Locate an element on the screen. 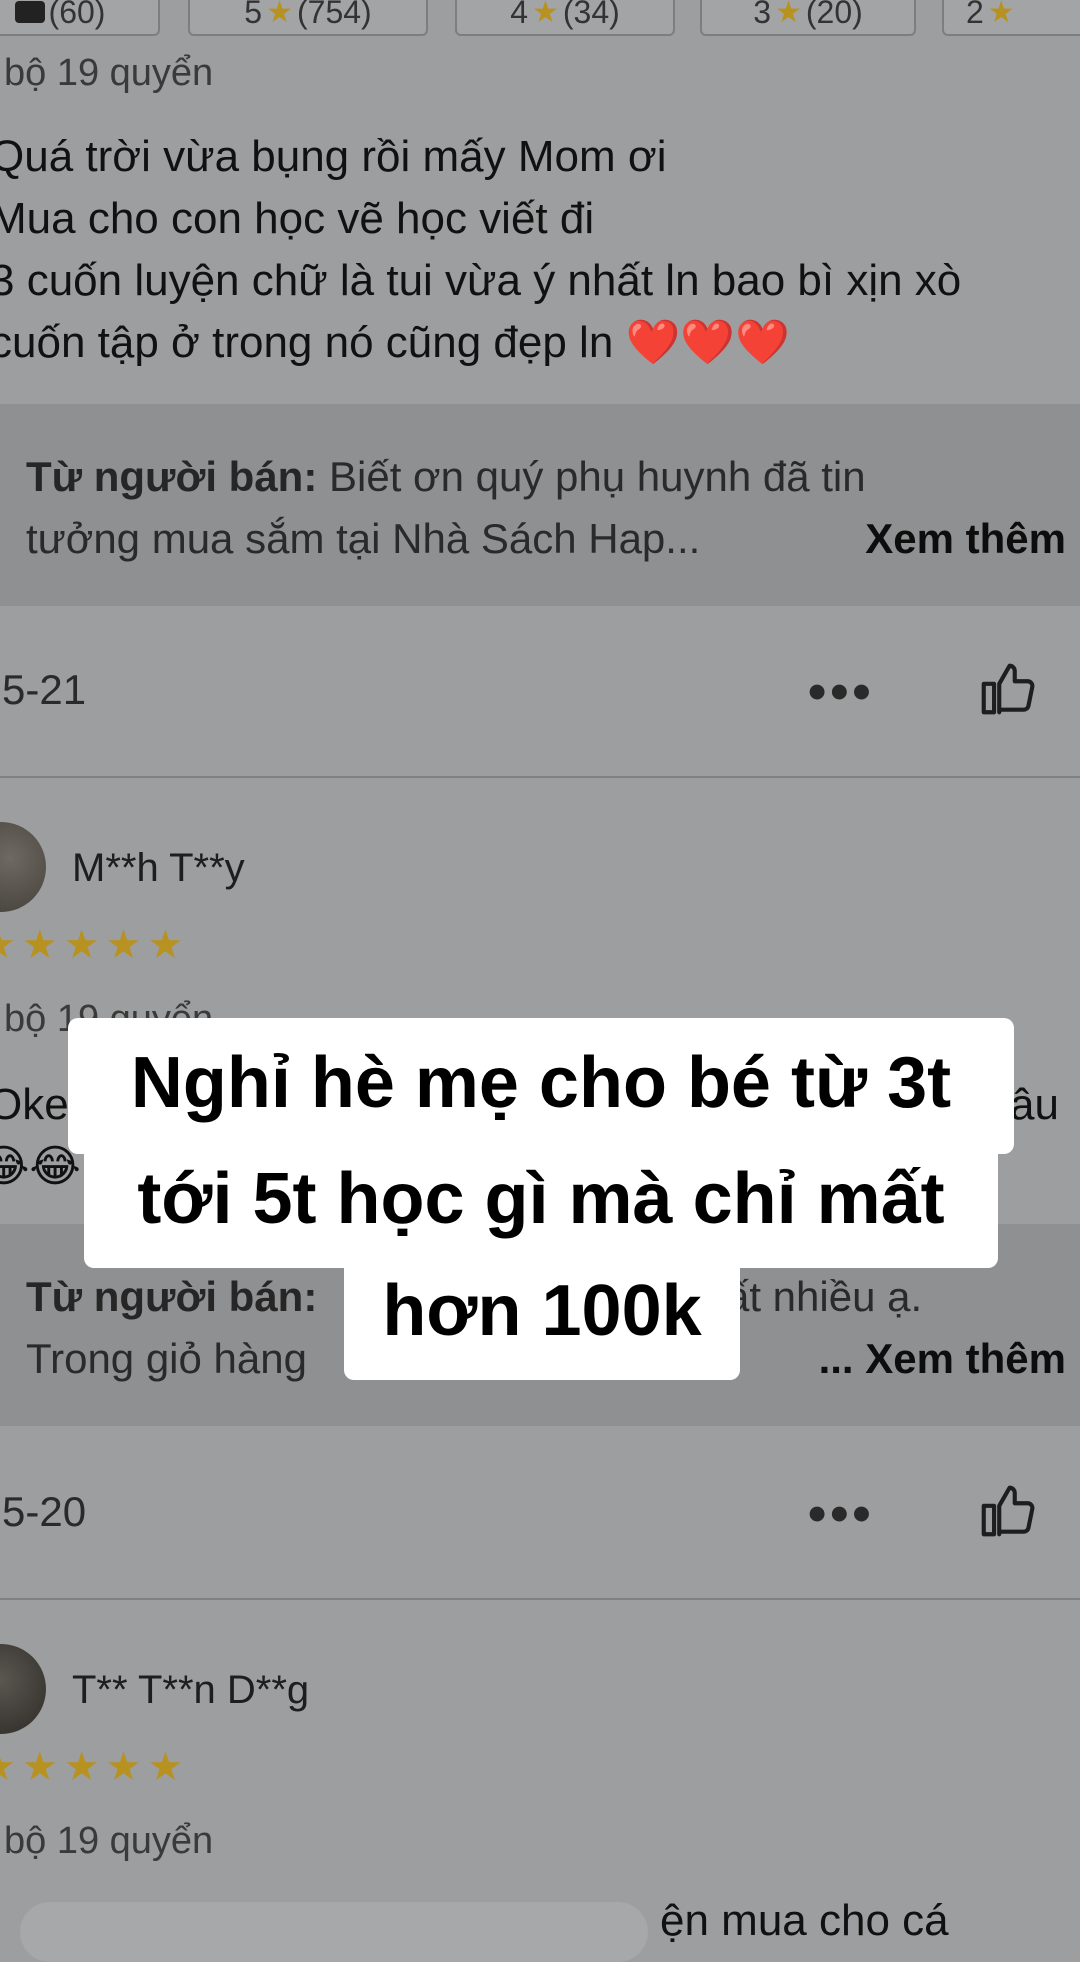  filter-chip-4-star: 4 ★ (34) is located at coordinates (565, 18).